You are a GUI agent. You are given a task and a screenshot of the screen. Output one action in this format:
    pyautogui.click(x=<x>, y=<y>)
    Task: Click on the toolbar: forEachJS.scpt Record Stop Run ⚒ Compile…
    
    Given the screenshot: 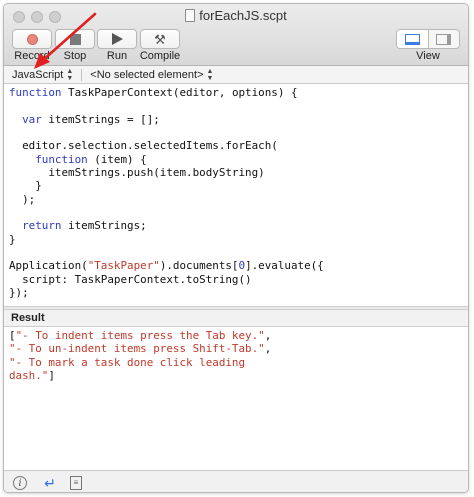 What is the action you would take?
    pyautogui.click(x=236, y=35)
    